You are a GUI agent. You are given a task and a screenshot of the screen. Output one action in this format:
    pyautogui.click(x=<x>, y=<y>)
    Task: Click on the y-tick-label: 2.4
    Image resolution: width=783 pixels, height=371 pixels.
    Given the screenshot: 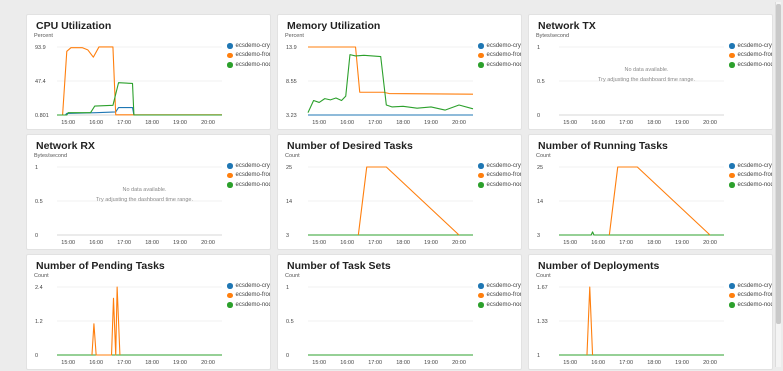 What is the action you would take?
    pyautogui.click(x=39, y=288)
    